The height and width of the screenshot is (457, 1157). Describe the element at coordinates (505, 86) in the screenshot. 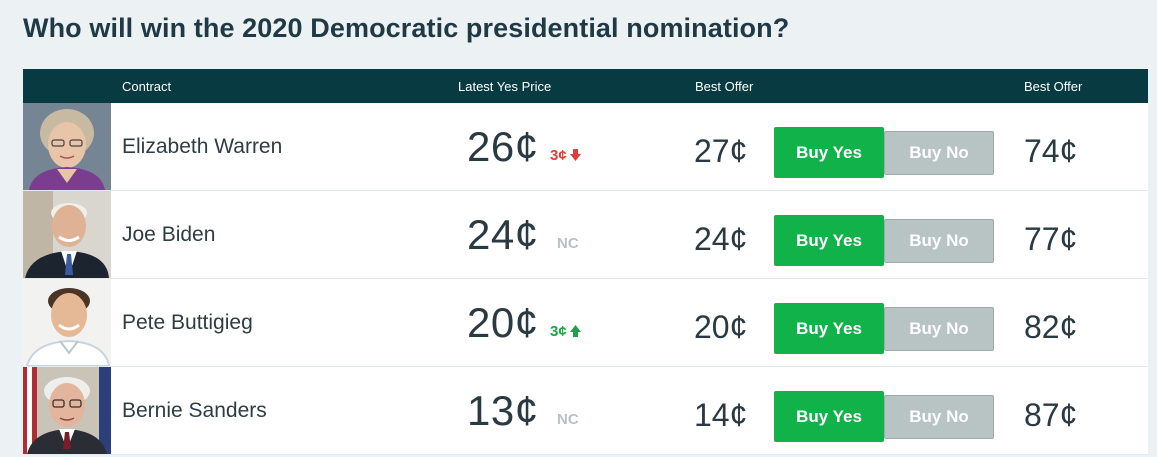

I see `column-header-latest-yes-price: Latest Yes Price` at that location.